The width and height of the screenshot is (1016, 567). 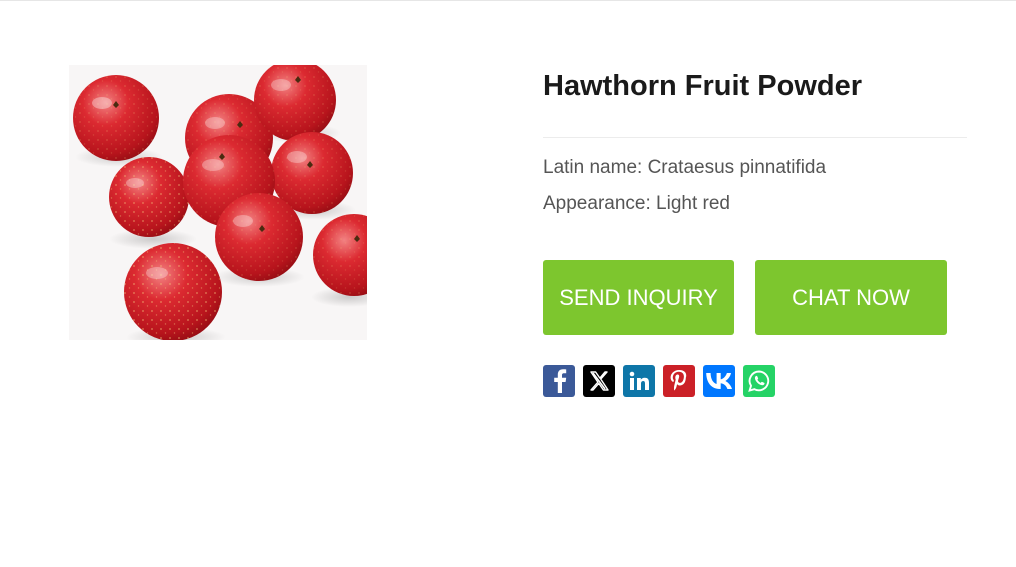 What do you see at coordinates (508, 0) in the screenshot?
I see `top-divider` at bounding box center [508, 0].